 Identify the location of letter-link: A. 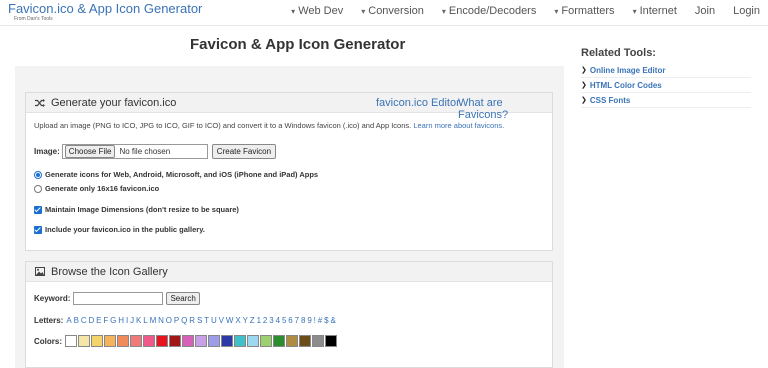
(69, 320).